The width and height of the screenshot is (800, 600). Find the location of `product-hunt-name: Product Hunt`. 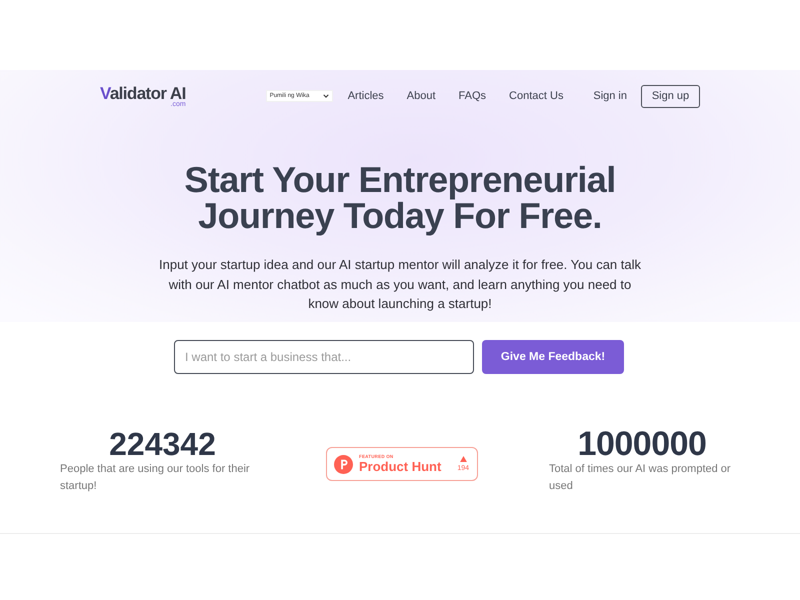

product-hunt-name: Product Hunt is located at coordinates (400, 467).